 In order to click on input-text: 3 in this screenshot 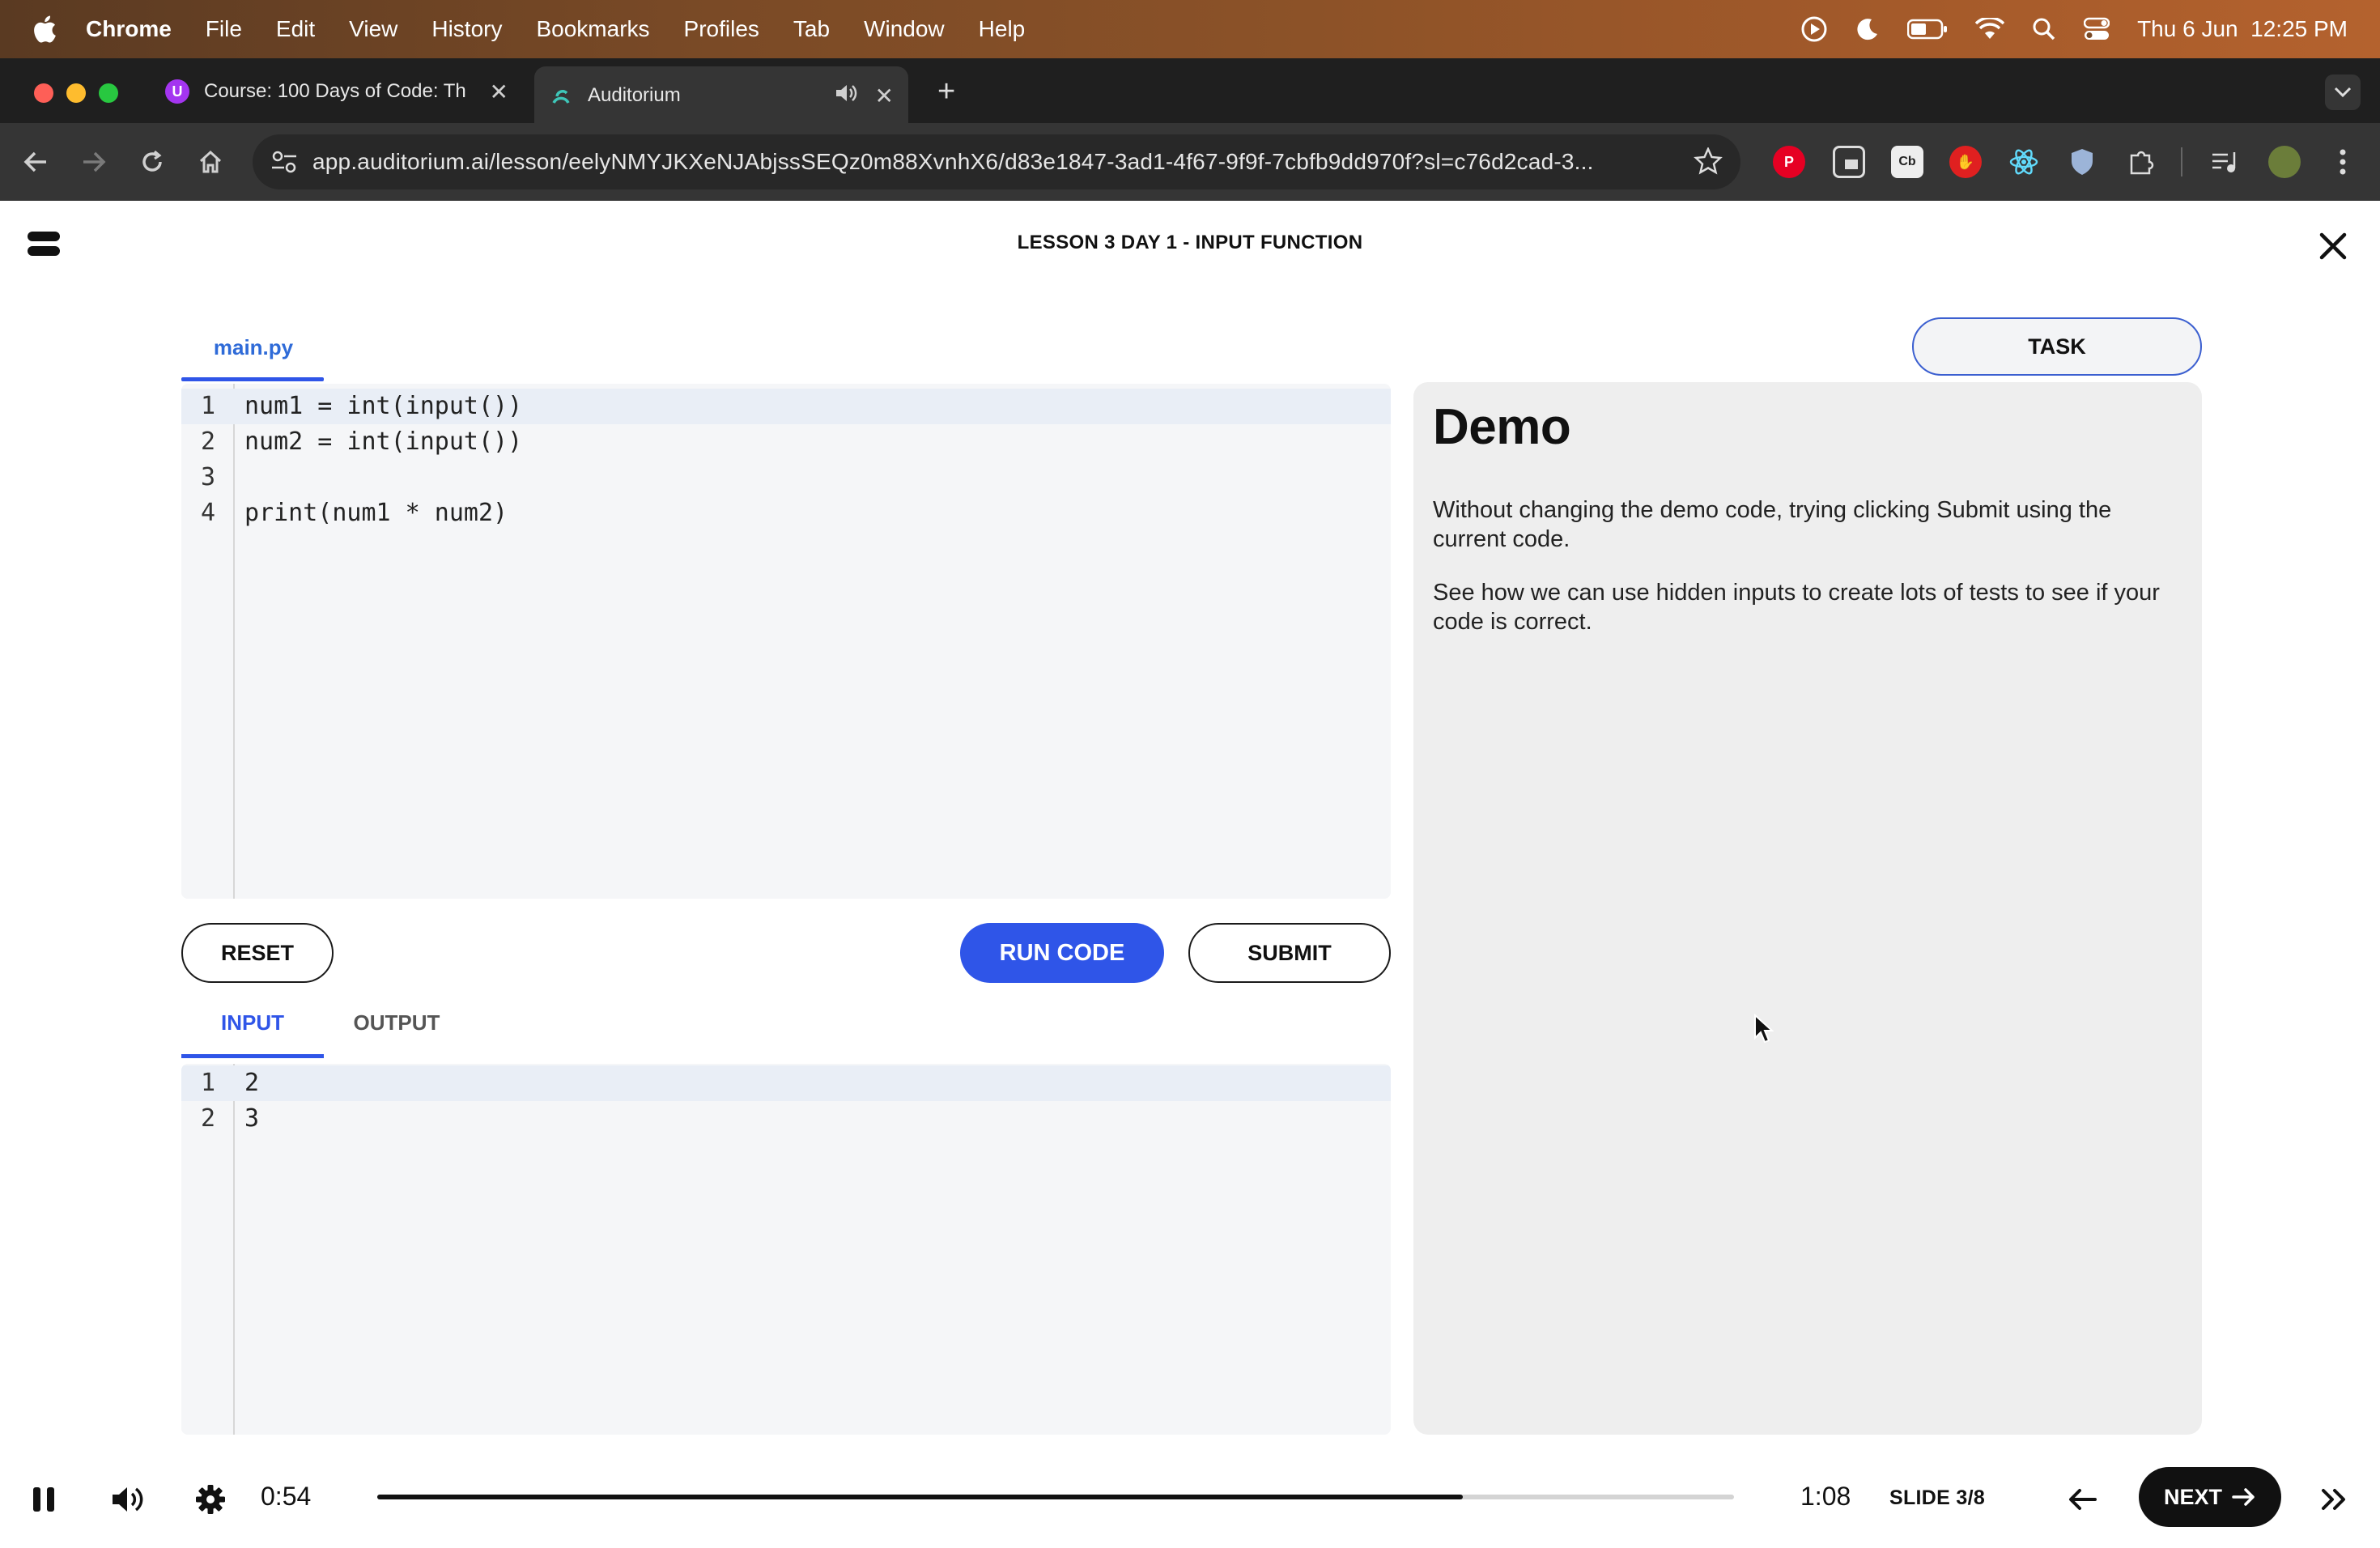, I will do `click(251, 1119)`.